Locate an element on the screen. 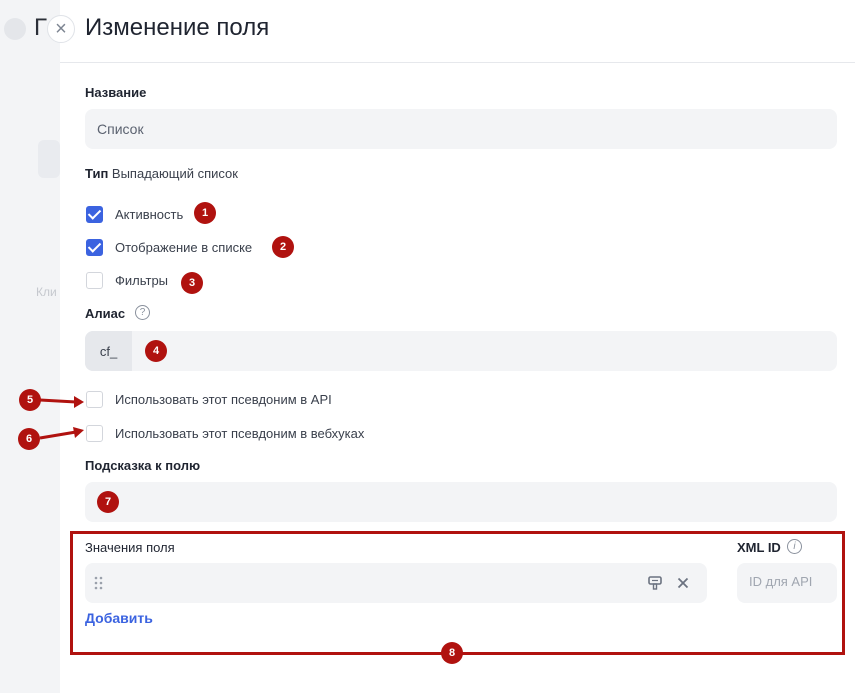 This screenshot has height=693, width=855. hint-input is located at coordinates (461, 502).